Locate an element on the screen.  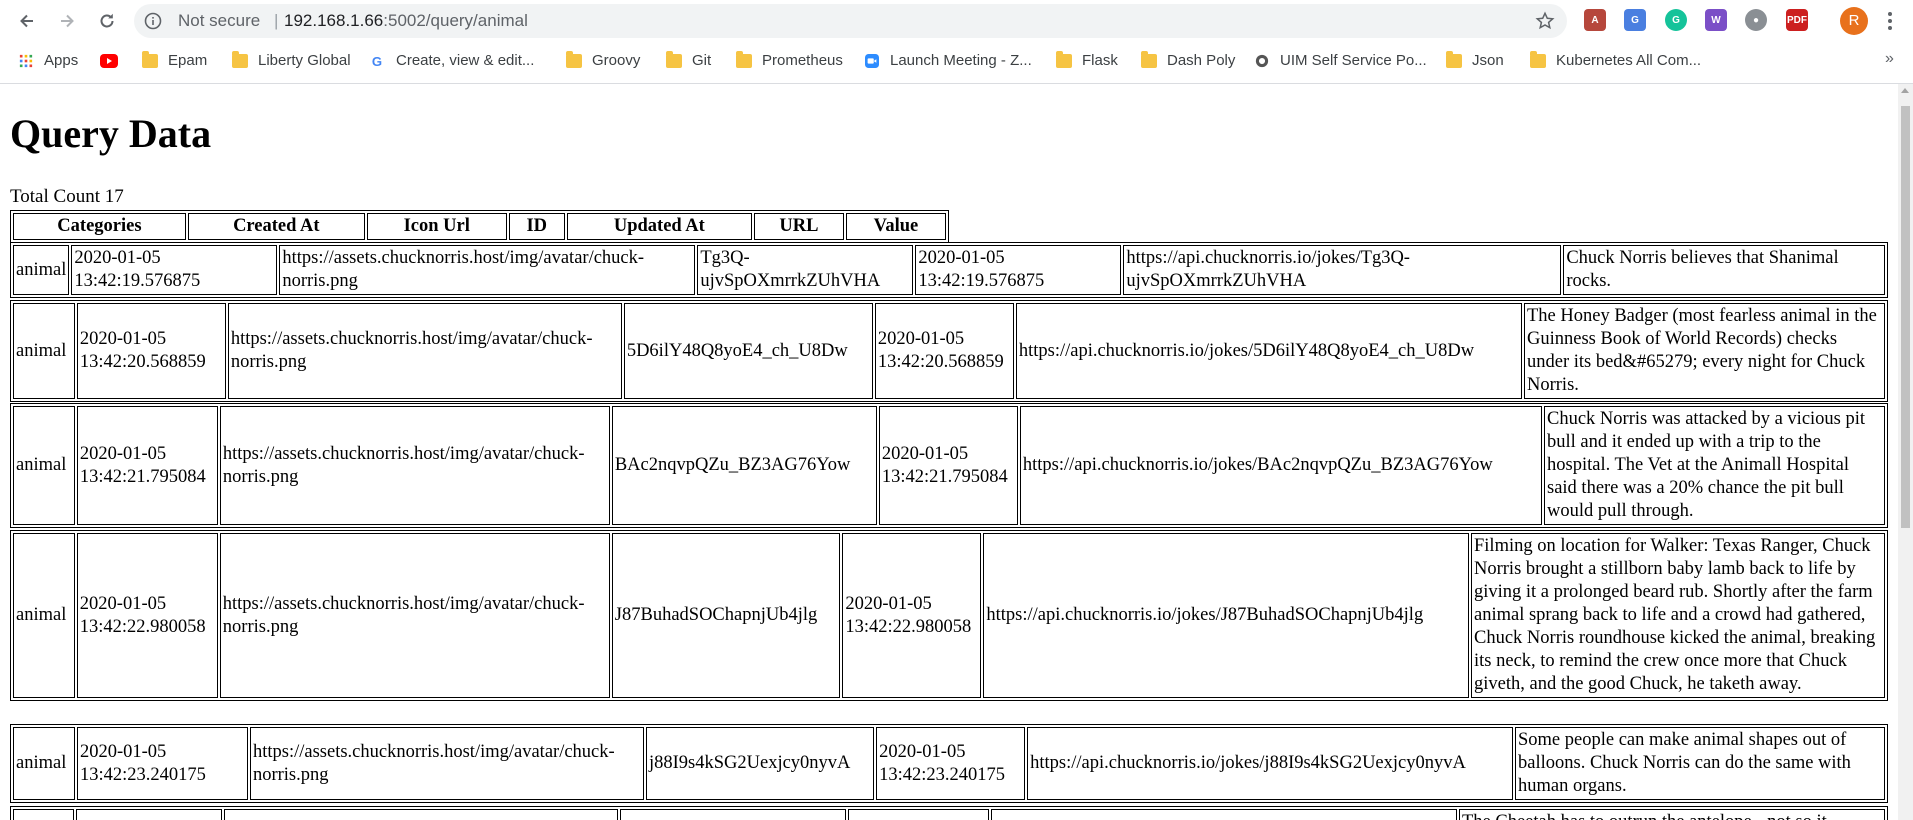
cell-created-at is located at coordinates (149, 814).